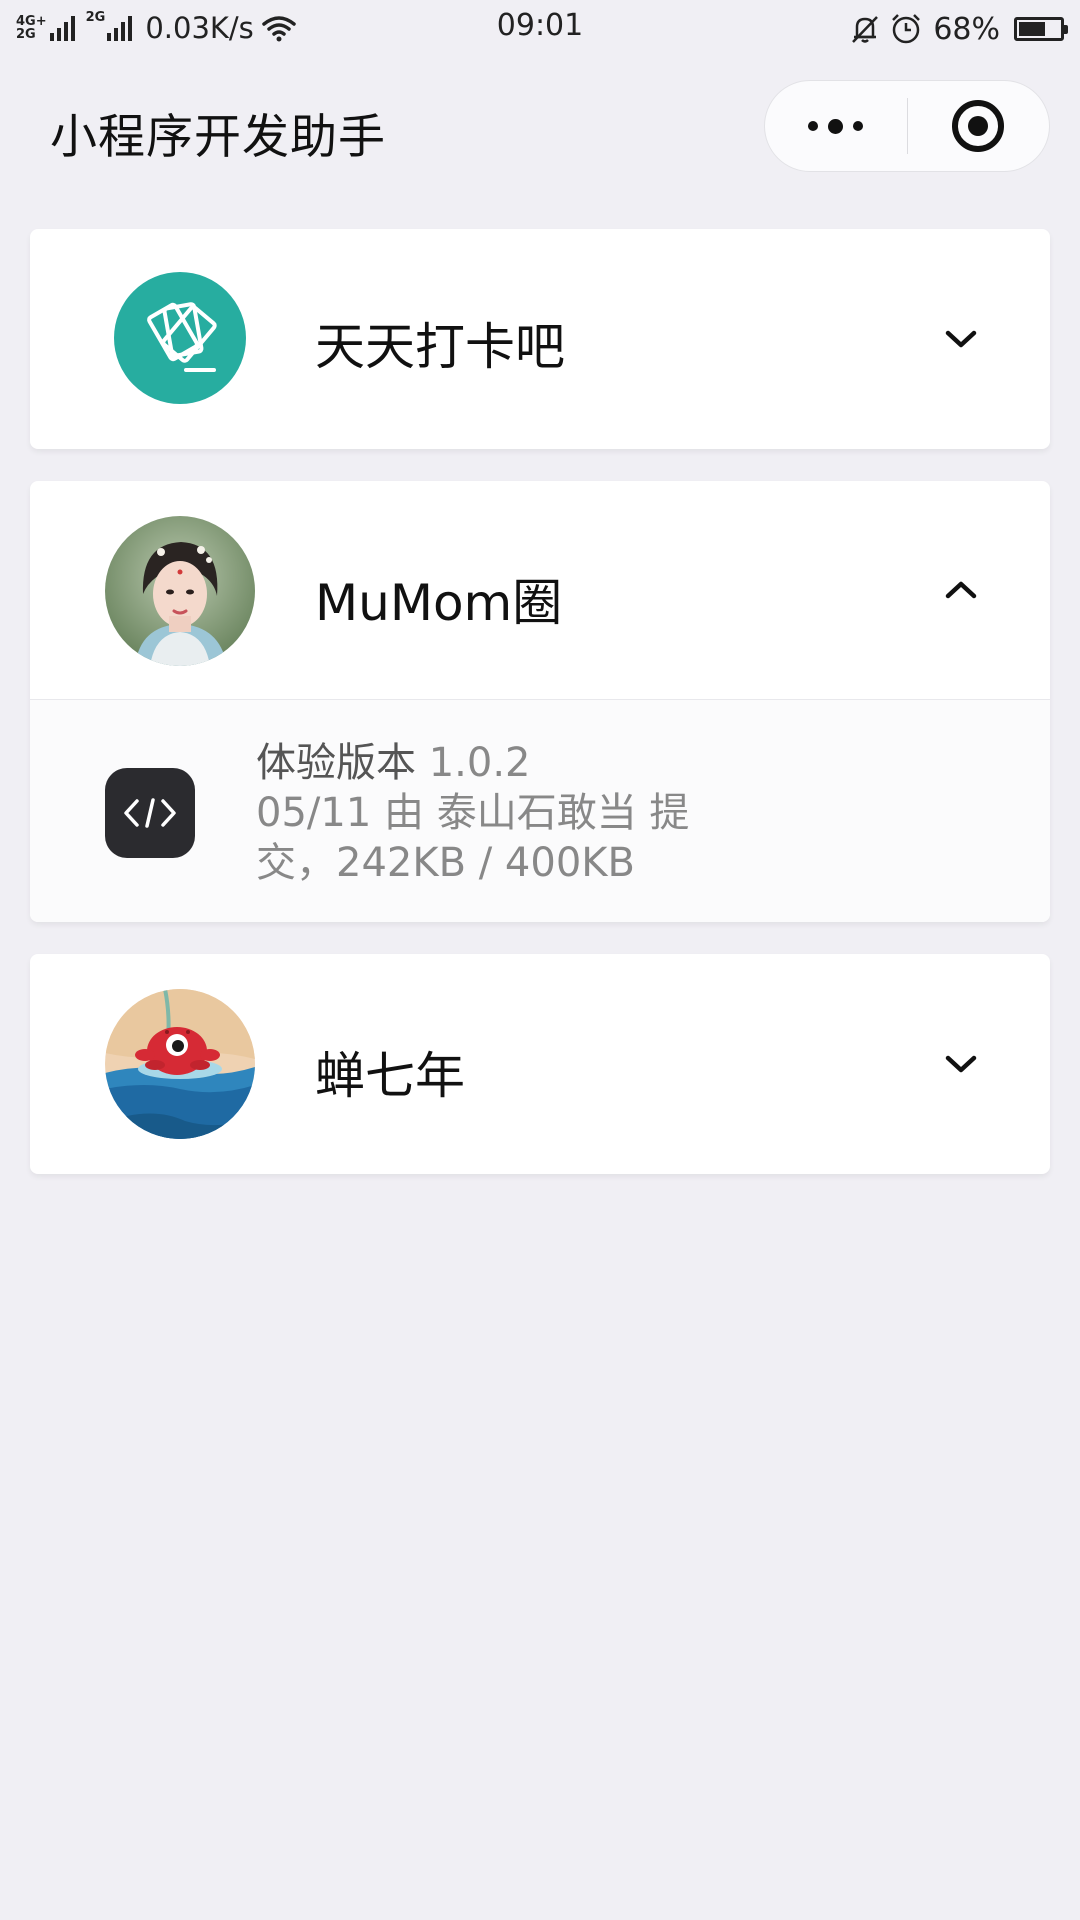 Image resolution: width=1080 pixels, height=1920 pixels. What do you see at coordinates (479, 763) in the screenshot?
I see `version-number: 1.0.2` at bounding box center [479, 763].